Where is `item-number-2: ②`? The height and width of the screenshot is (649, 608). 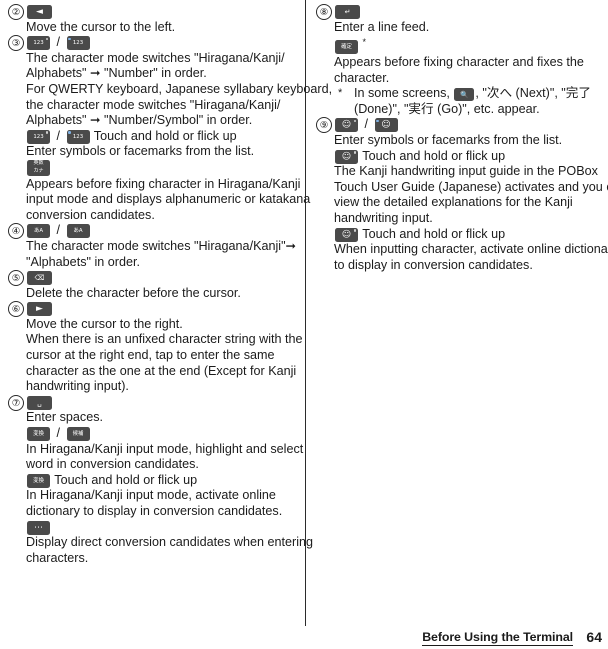 item-number-2: ② is located at coordinates (16, 12).